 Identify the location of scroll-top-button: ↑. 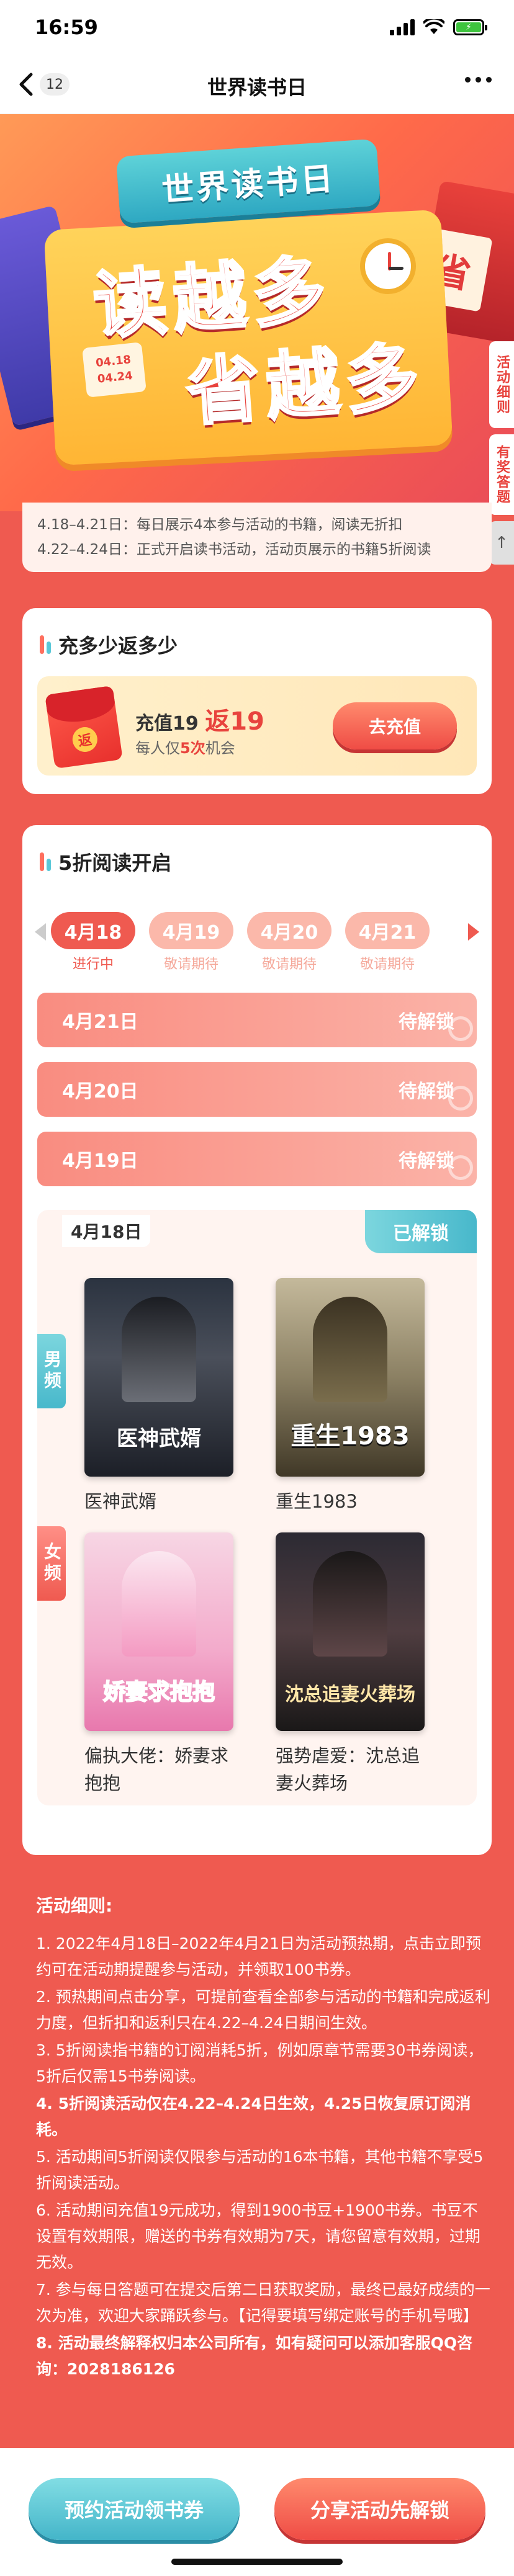
(501, 543).